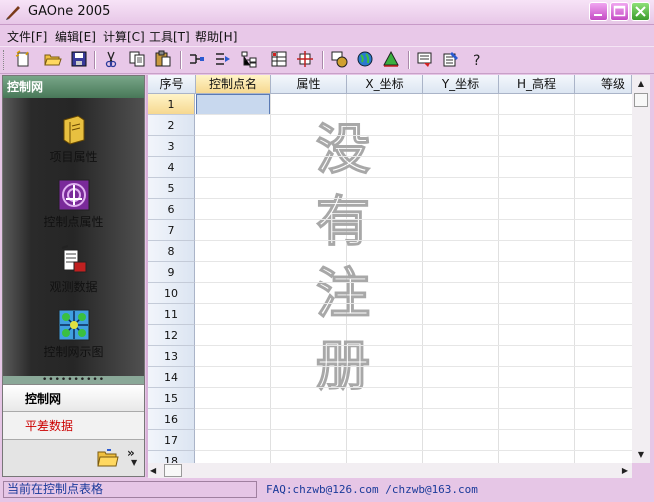  What do you see at coordinates (171, 188) in the screenshot?
I see `row-number: 5` at bounding box center [171, 188].